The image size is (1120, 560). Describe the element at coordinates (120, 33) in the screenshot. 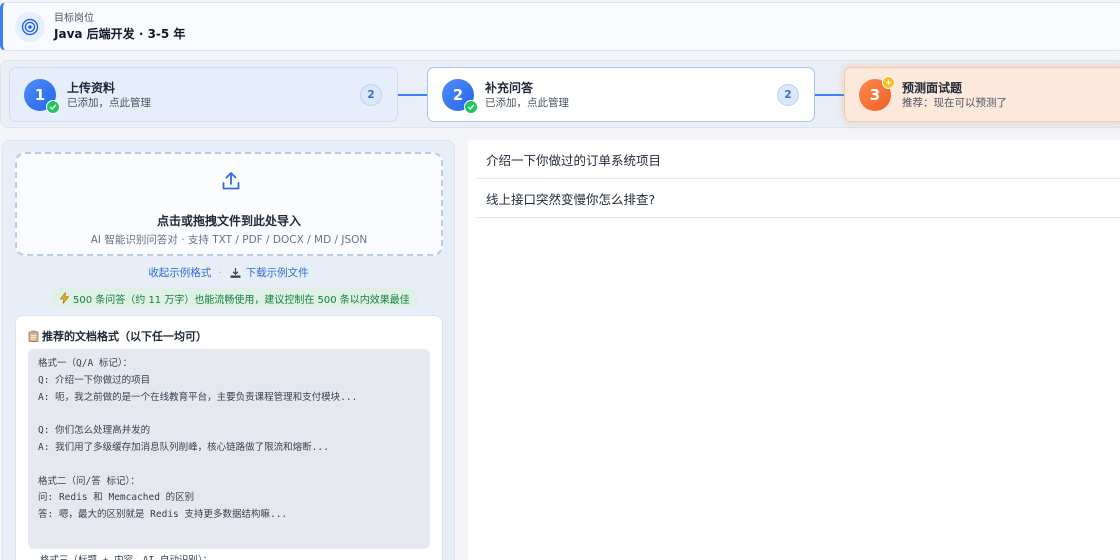

I see `position-title: Java 后端开发 · 3-5 年` at that location.